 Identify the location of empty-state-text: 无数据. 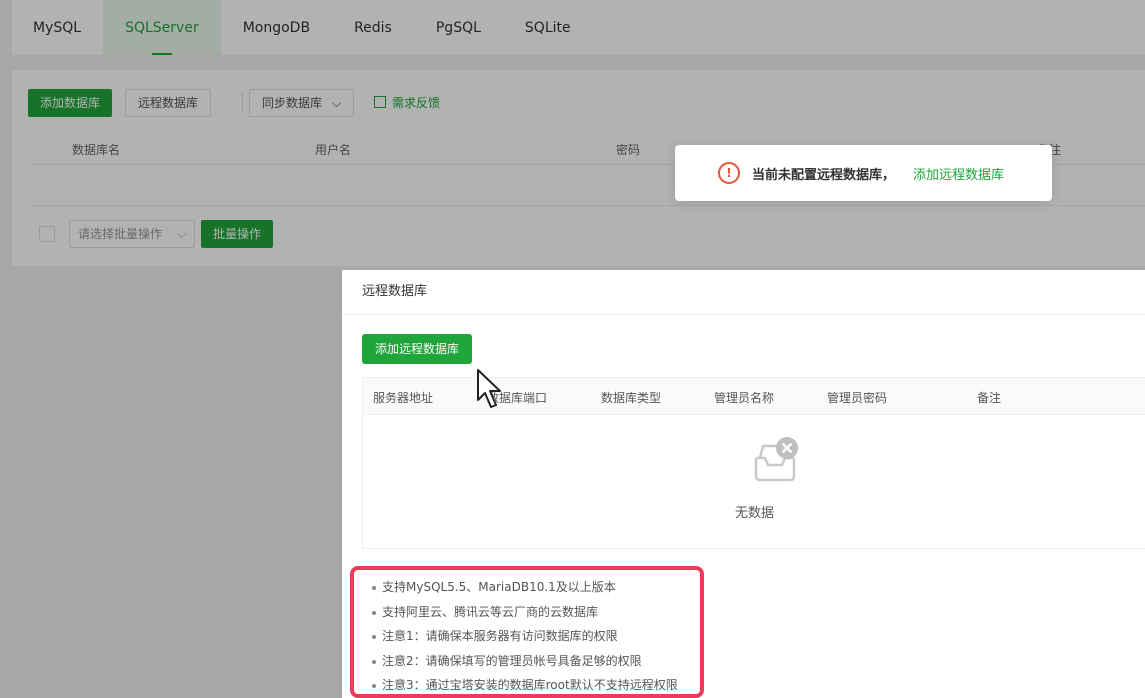
(754, 513).